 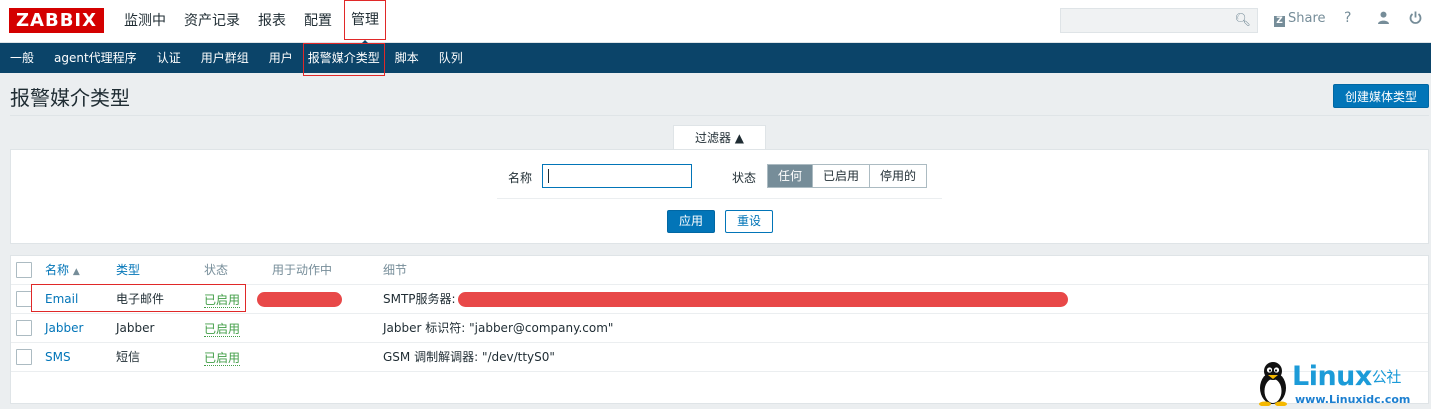 What do you see at coordinates (70, 98) in the screenshot?
I see `page-title: 报警媒介类型` at bounding box center [70, 98].